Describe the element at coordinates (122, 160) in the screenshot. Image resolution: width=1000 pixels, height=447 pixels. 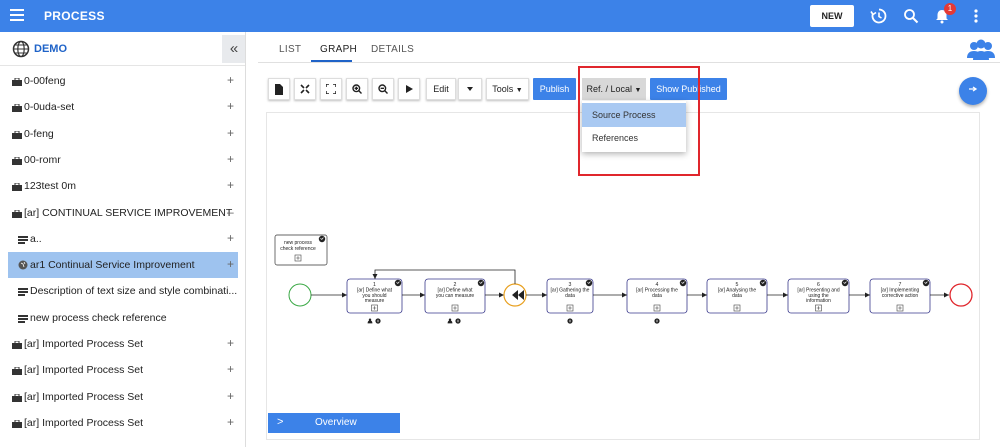
I see `sidebar-item: 00-romr +` at that location.